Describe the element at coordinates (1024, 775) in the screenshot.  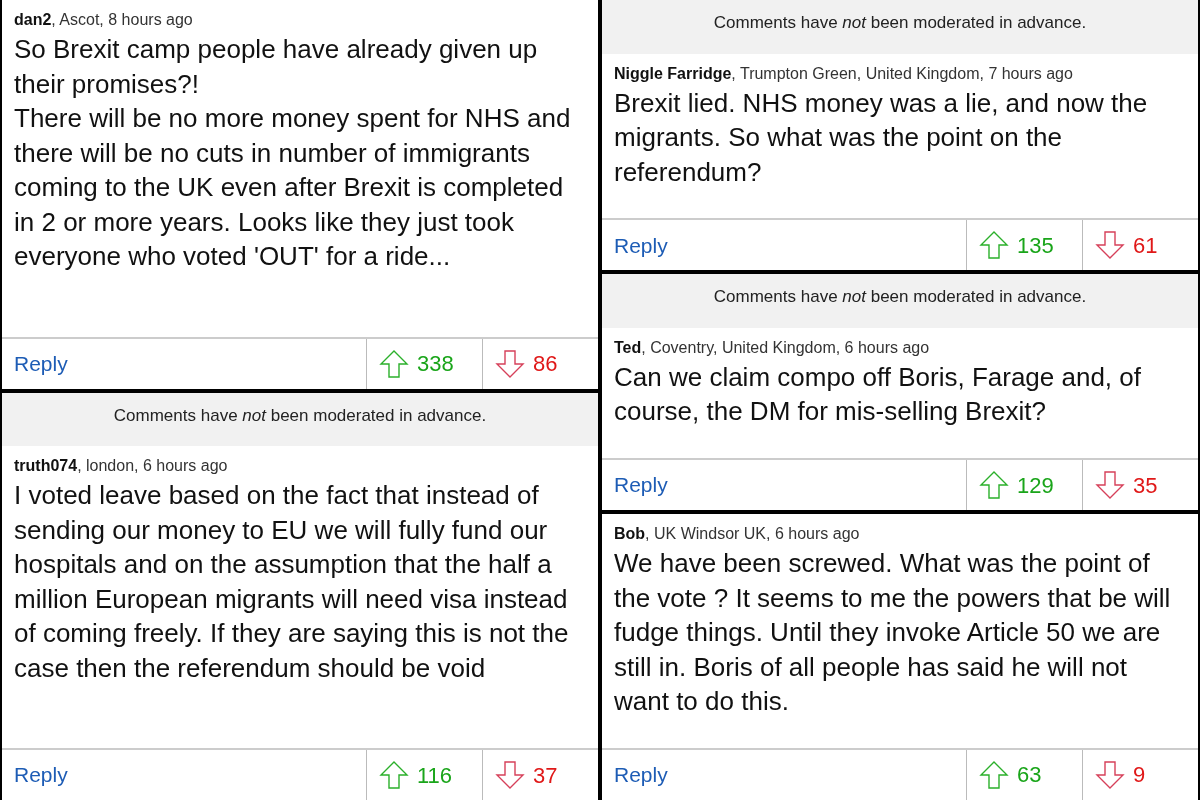
I see `upvote-button: 63` at that location.